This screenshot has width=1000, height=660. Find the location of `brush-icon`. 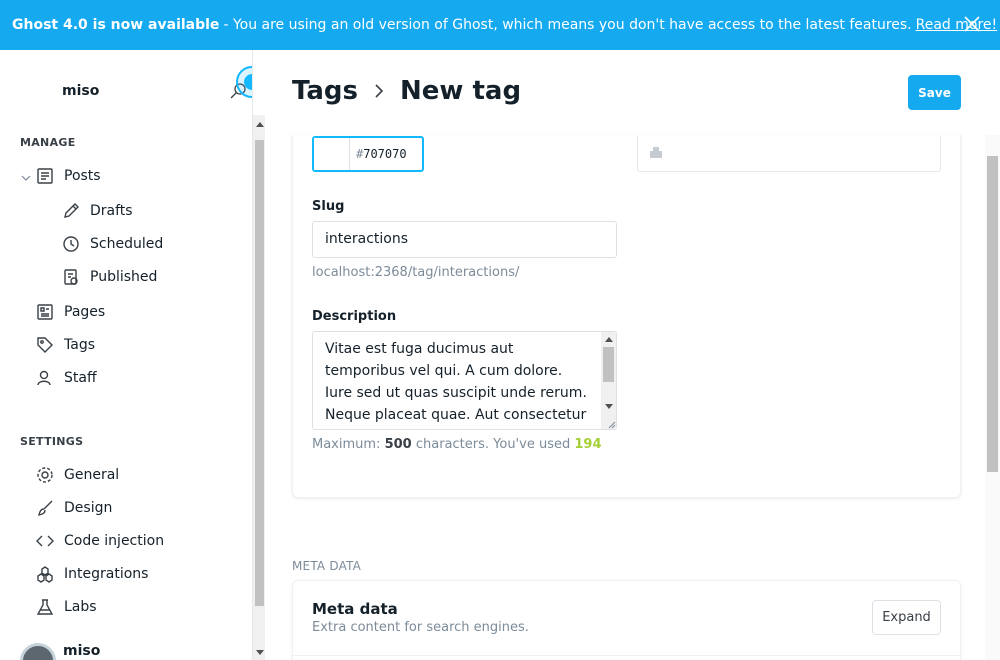

brush-icon is located at coordinates (45, 508).